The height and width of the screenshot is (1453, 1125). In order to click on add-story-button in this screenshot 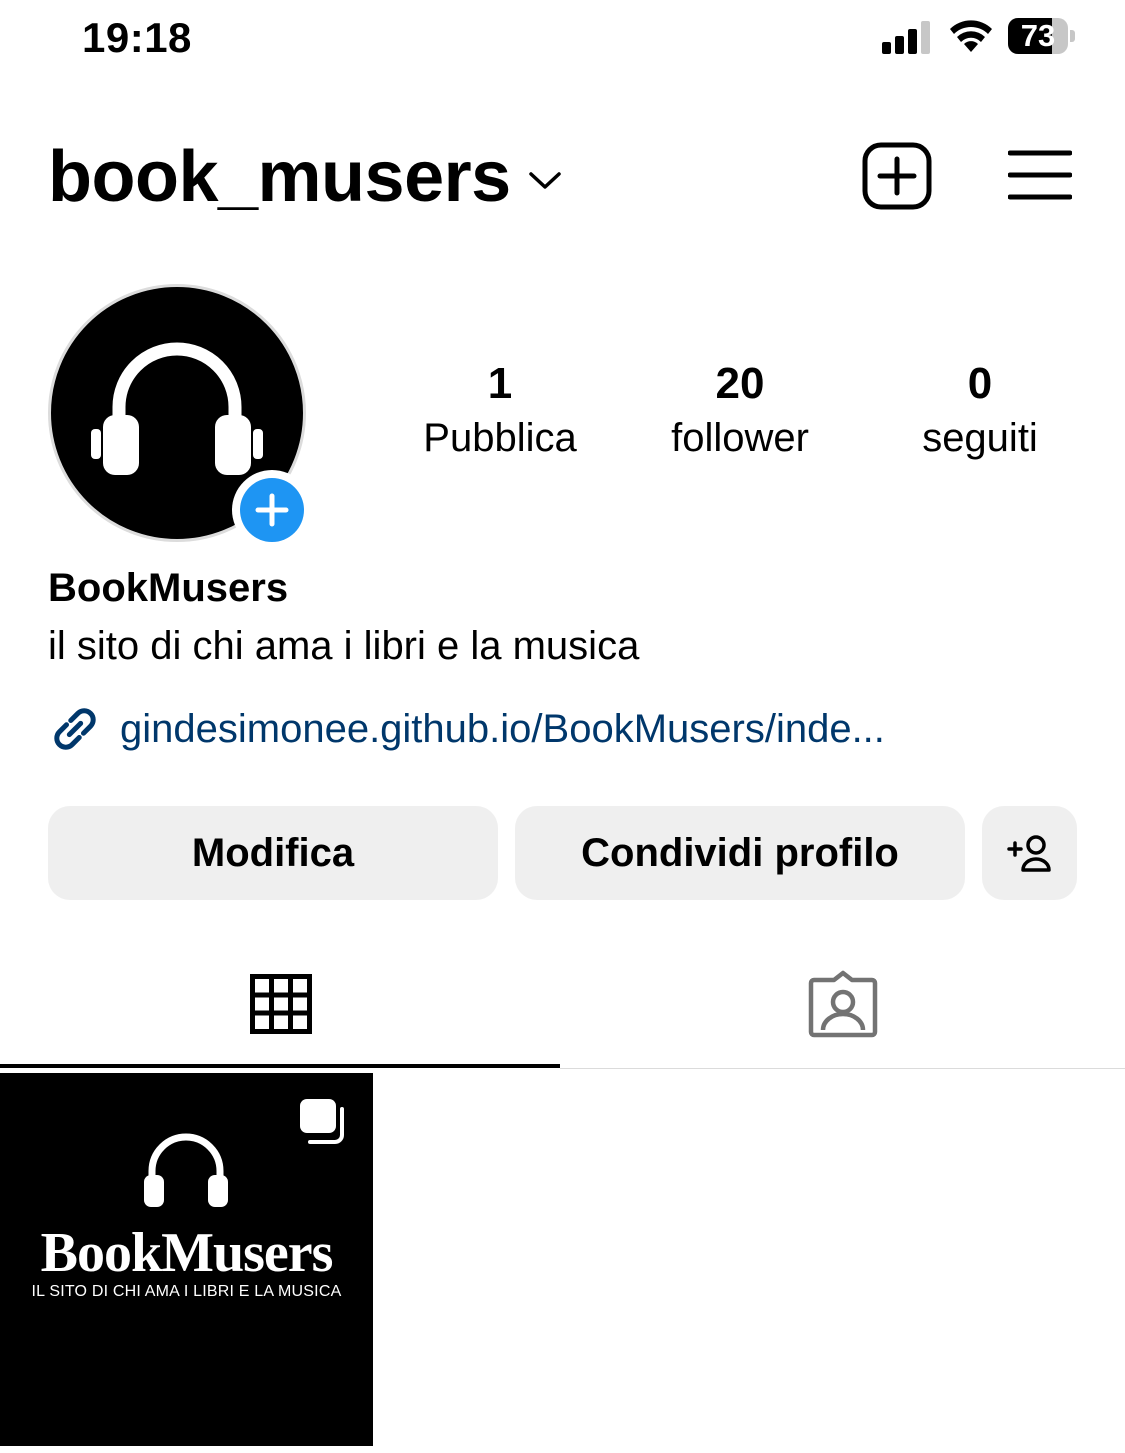, I will do `click(272, 510)`.